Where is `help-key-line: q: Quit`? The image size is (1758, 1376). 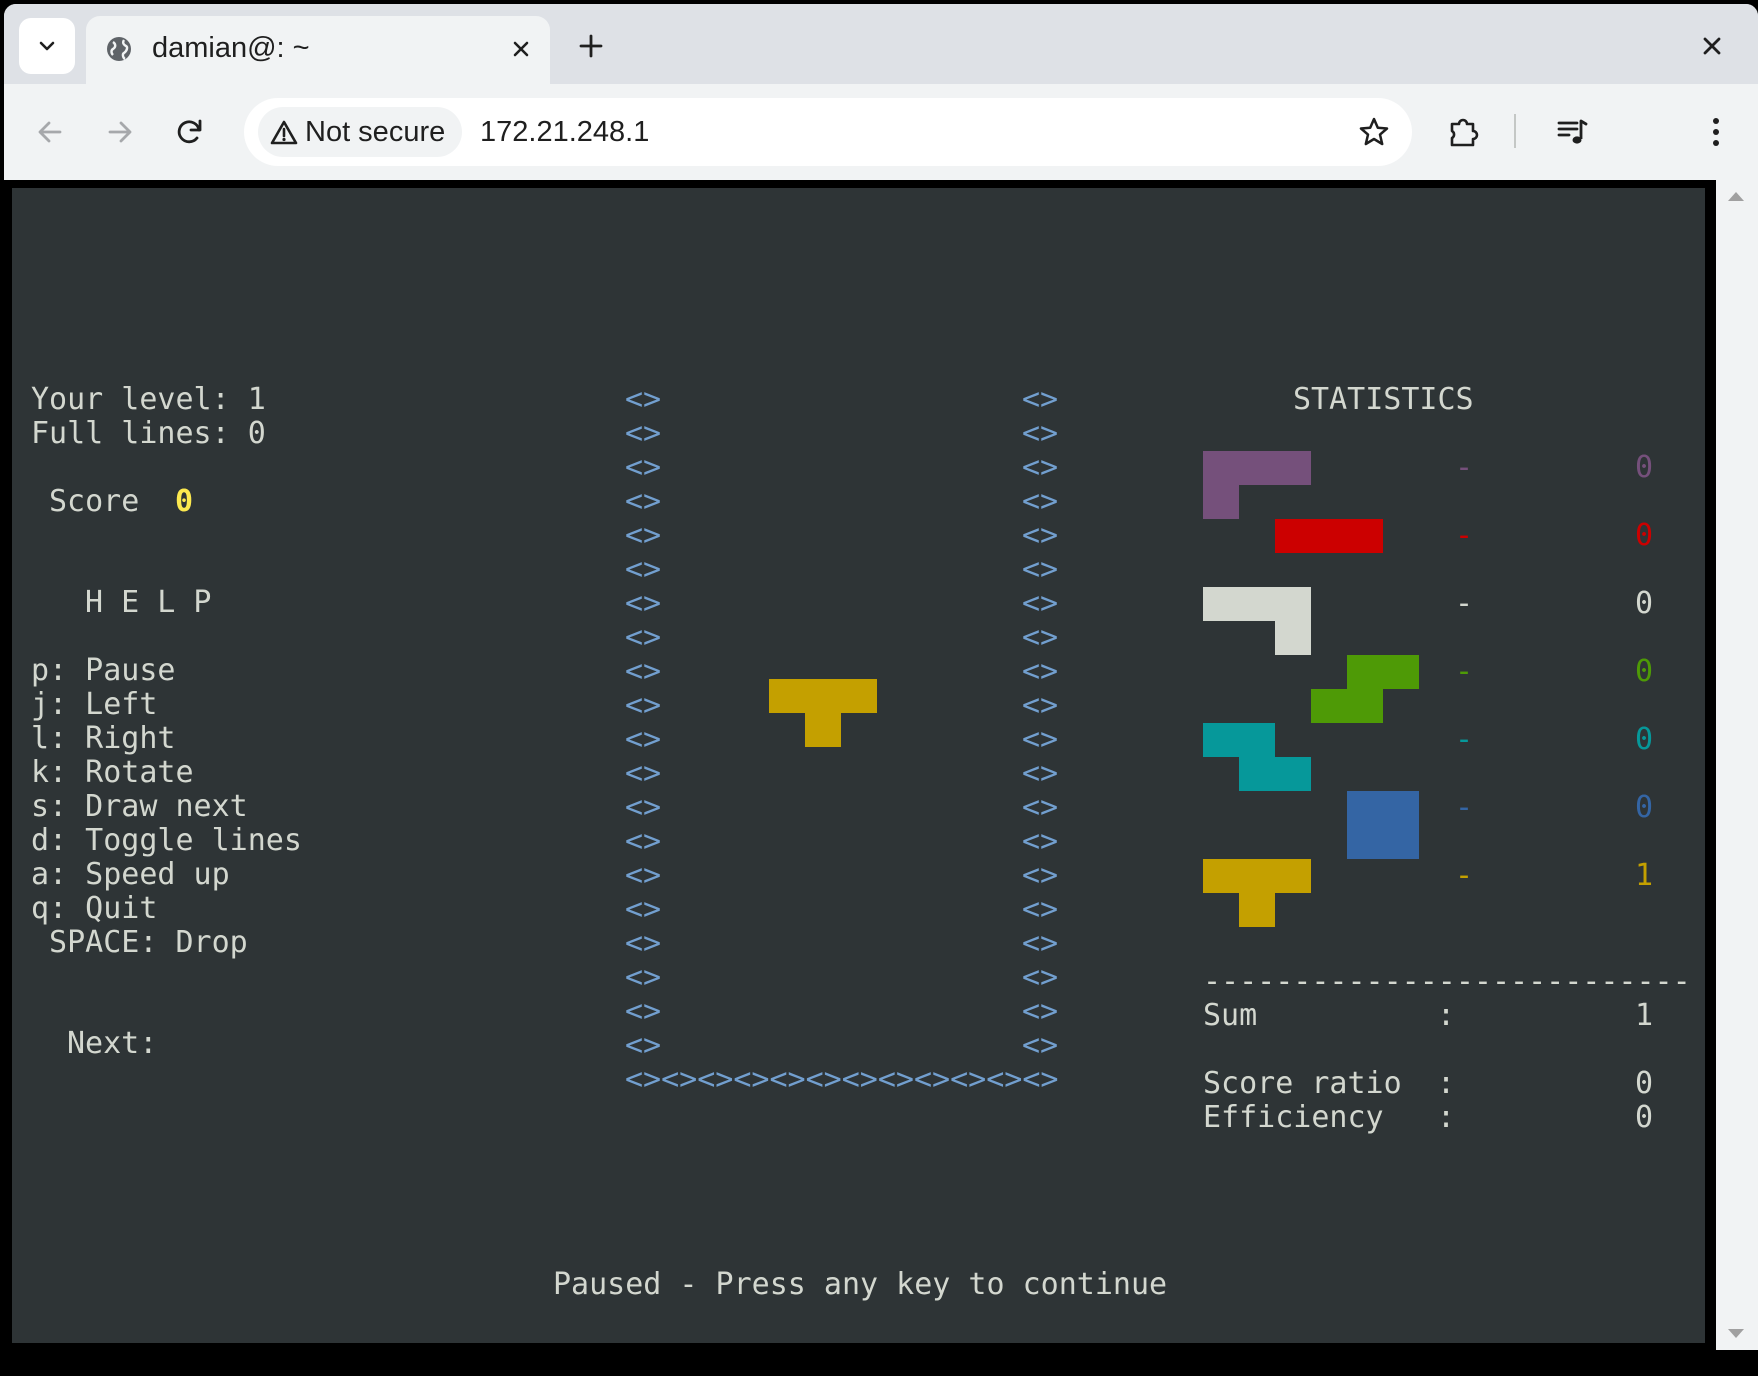 help-key-line: q: Quit is located at coordinates (94, 908).